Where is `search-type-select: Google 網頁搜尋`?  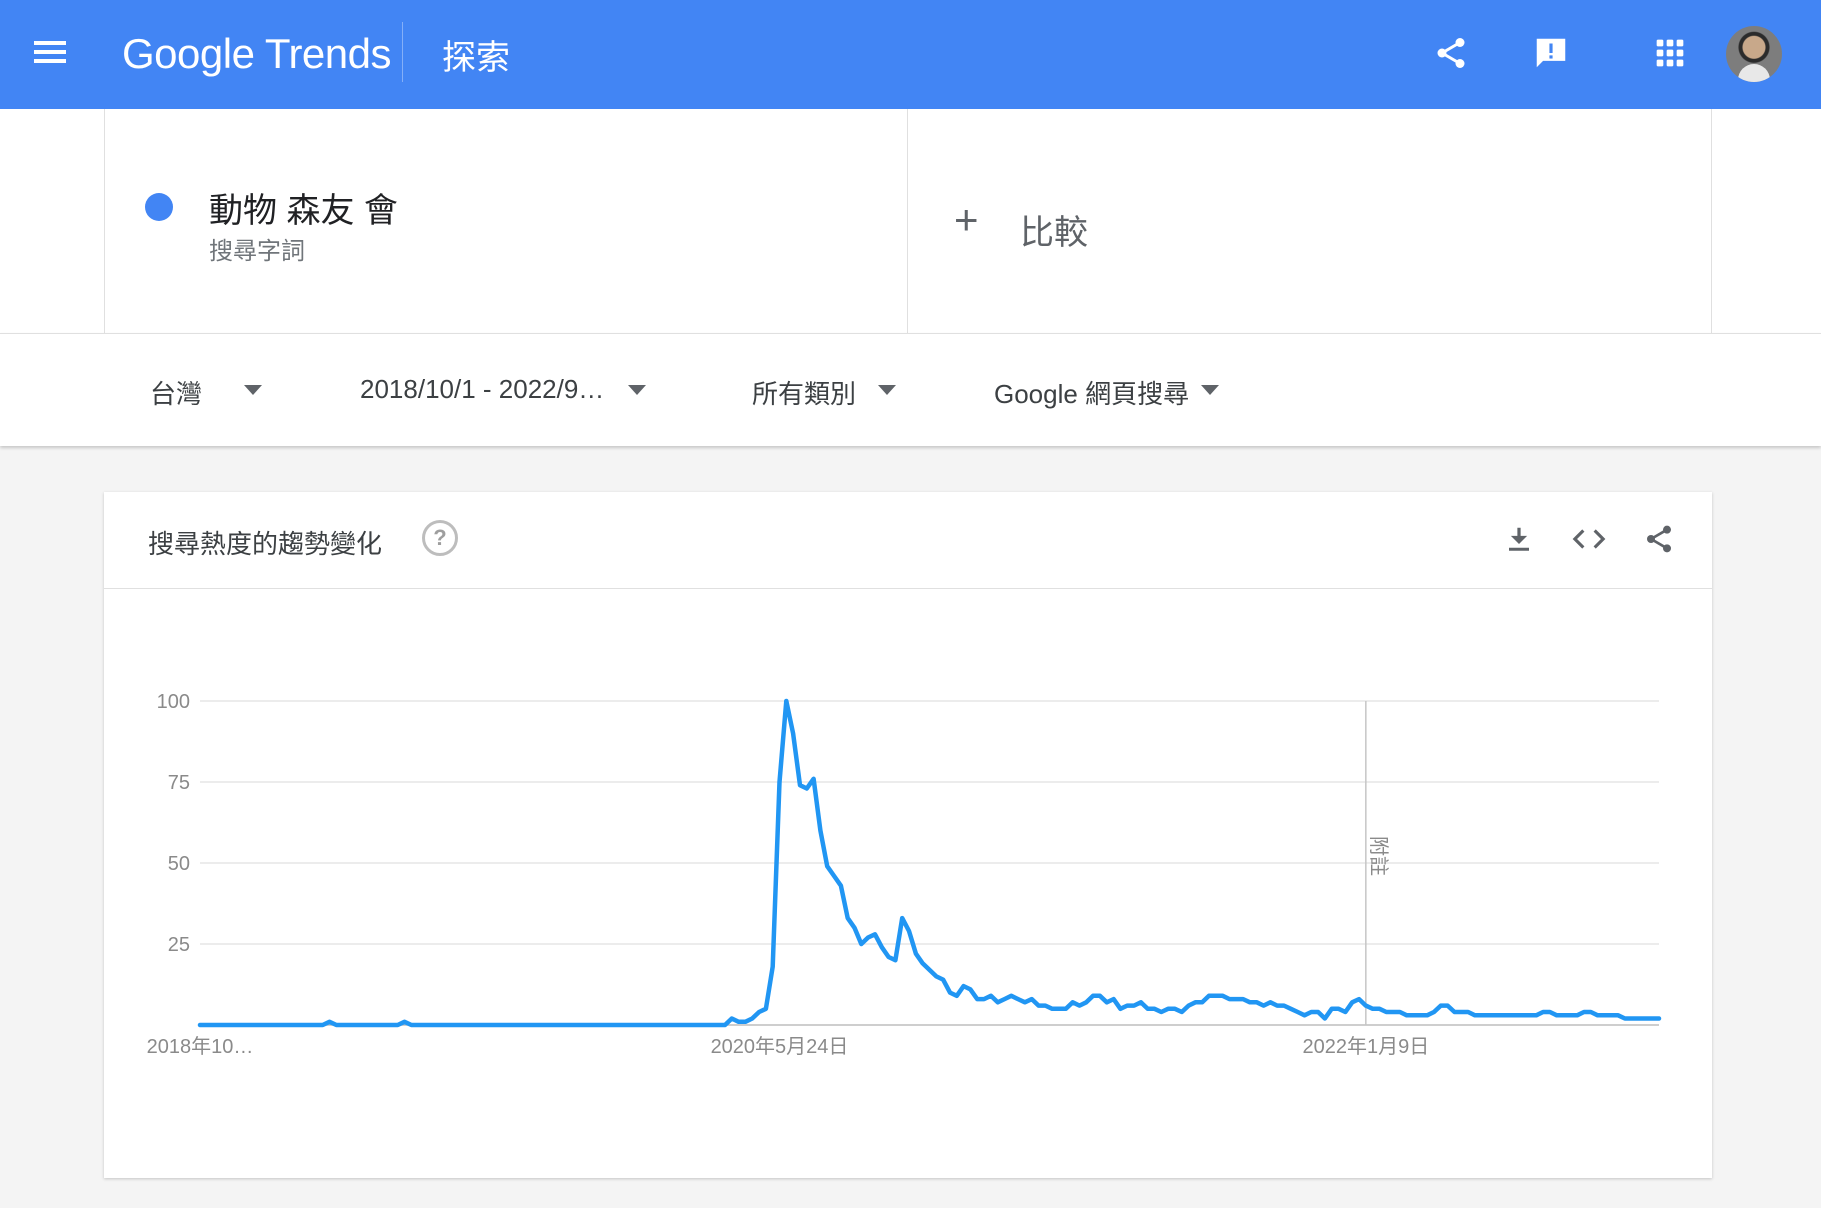
search-type-select: Google 網頁搜尋 is located at coordinates (1091, 392).